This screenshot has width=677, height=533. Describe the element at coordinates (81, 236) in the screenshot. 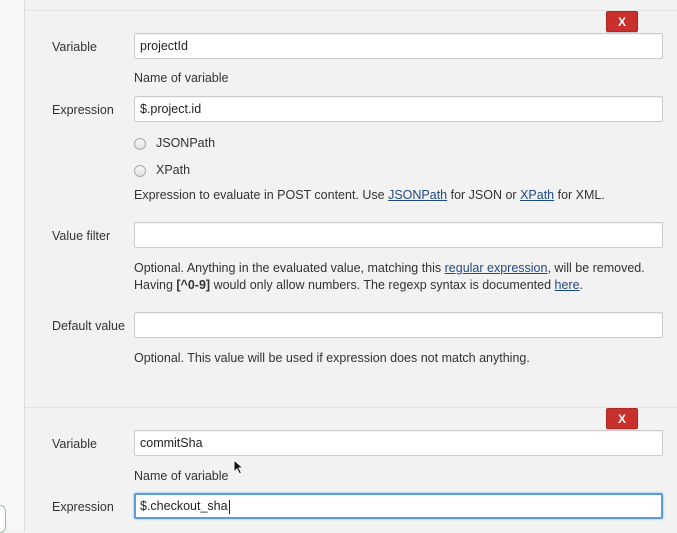

I see `value-filter-label: Value filter` at that location.